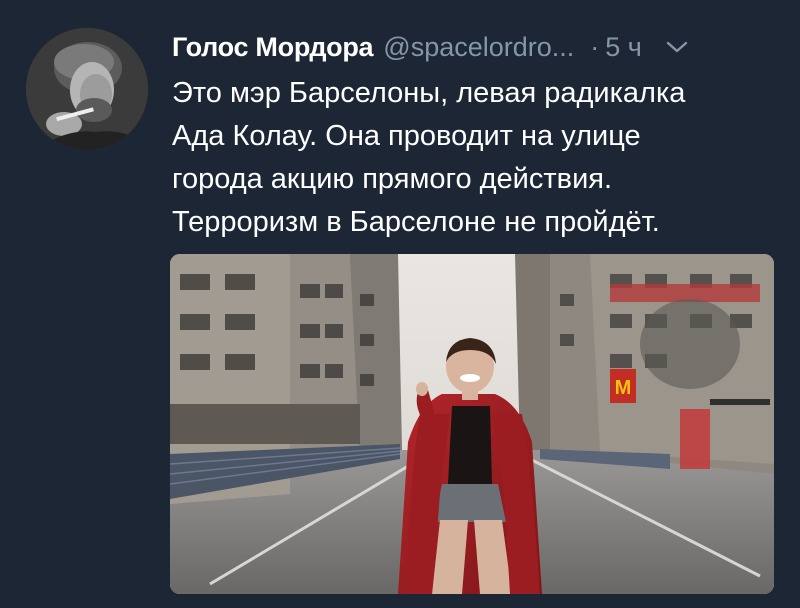  What do you see at coordinates (677, 47) in the screenshot?
I see `chevron-down-icon` at bounding box center [677, 47].